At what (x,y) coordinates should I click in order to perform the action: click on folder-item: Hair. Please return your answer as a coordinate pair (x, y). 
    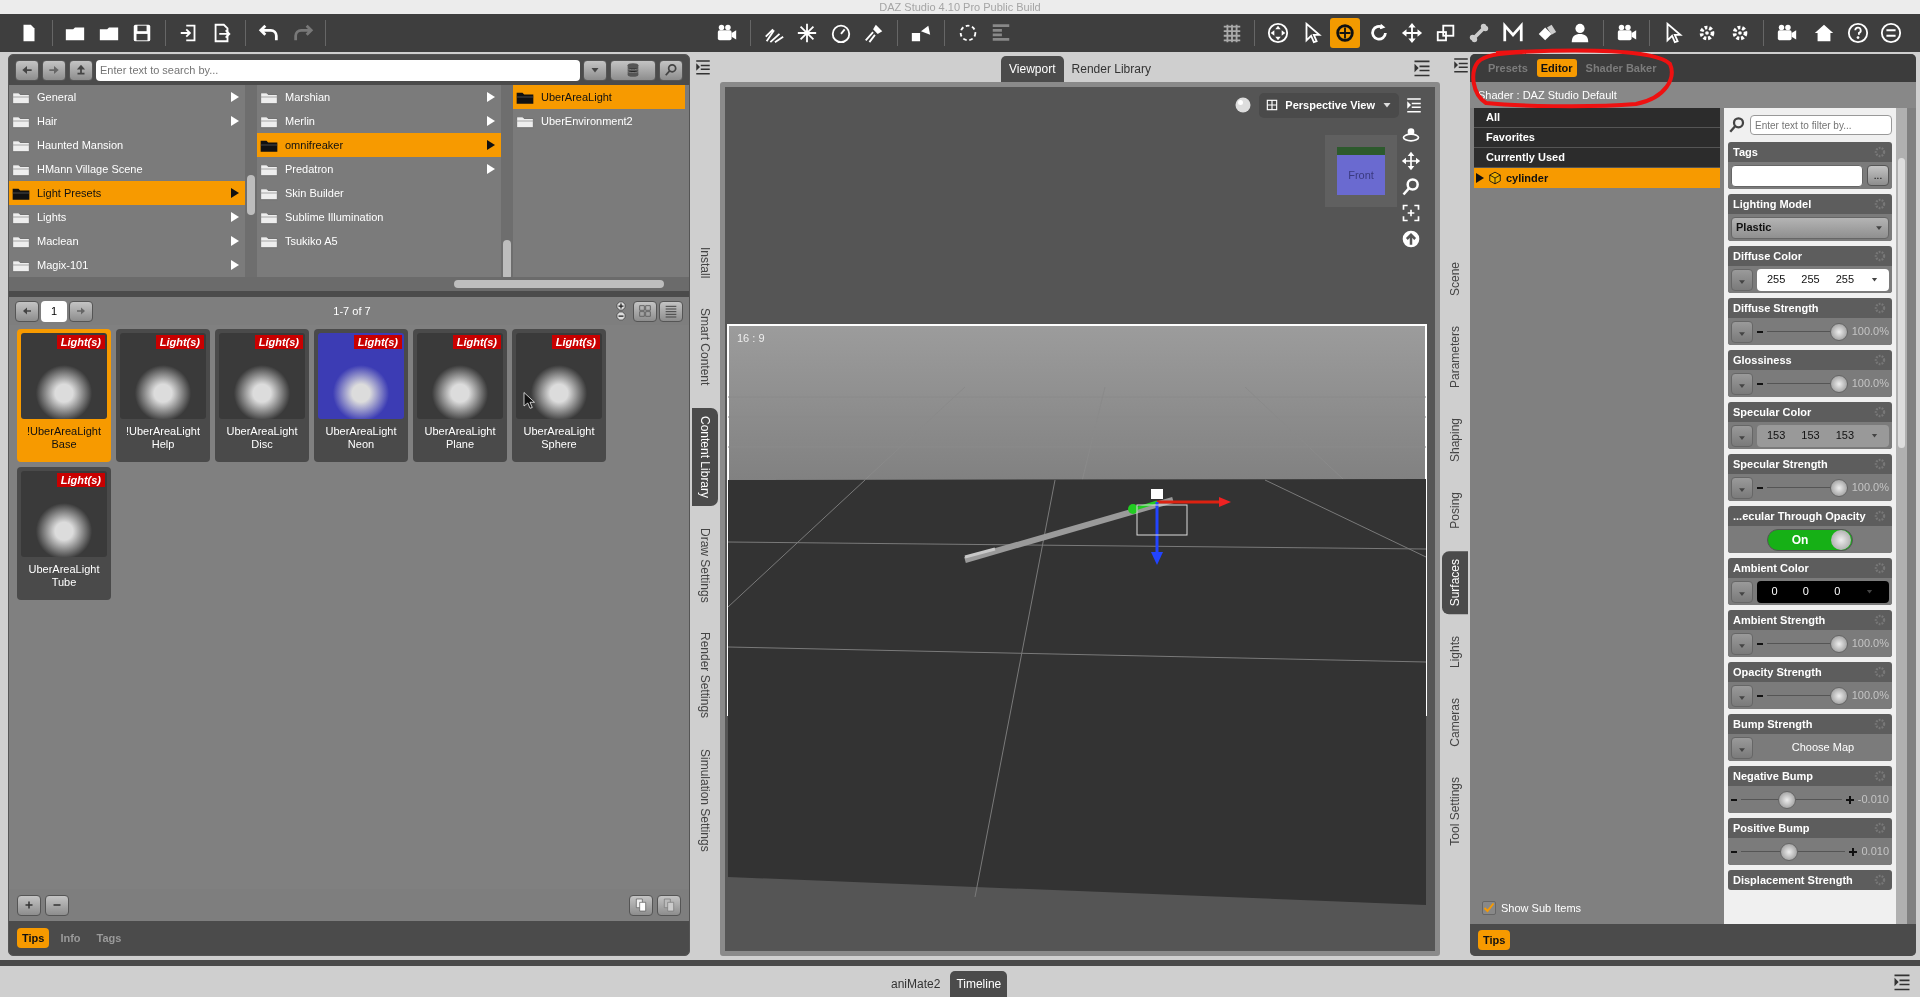
    Looking at the image, I should click on (127, 121).